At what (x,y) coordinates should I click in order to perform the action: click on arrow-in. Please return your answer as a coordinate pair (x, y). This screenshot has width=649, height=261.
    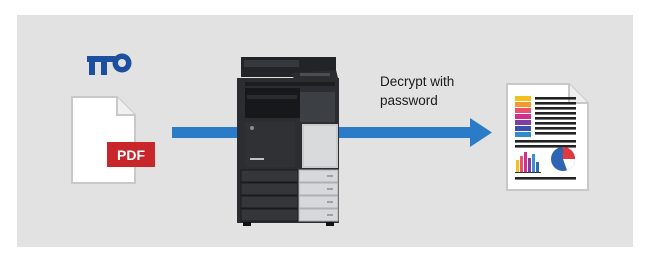
    Looking at the image, I should click on (207, 132).